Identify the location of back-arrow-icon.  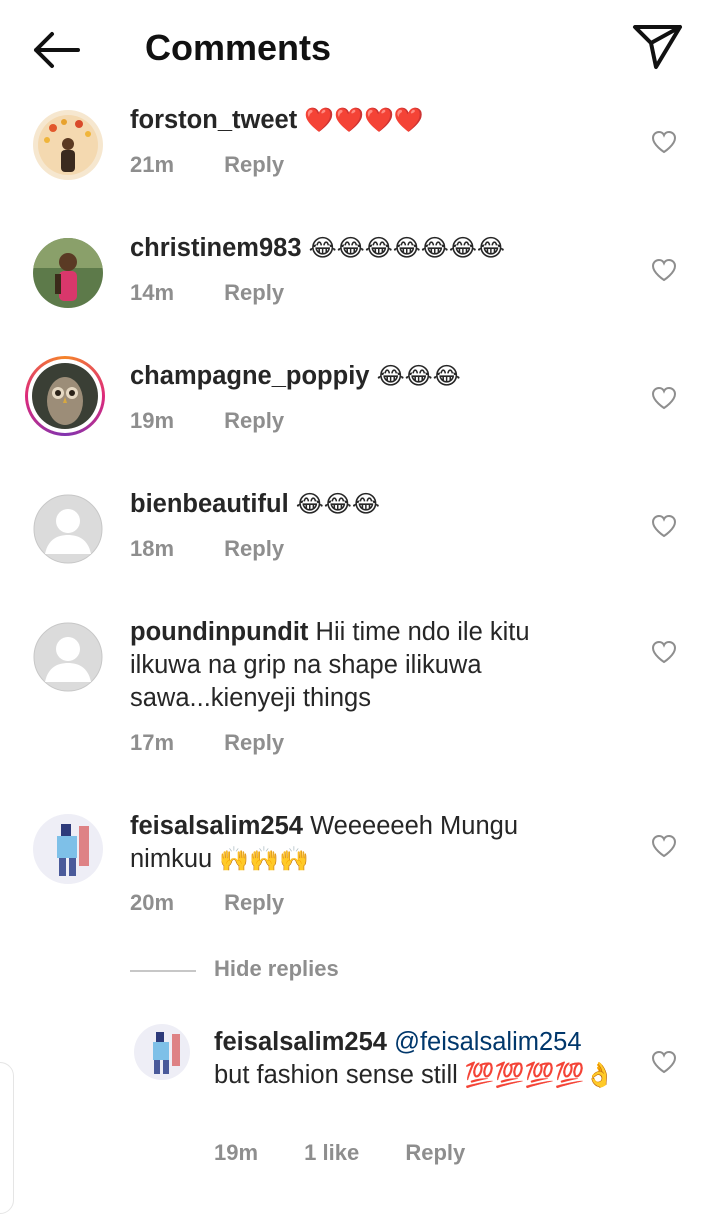
(56, 50).